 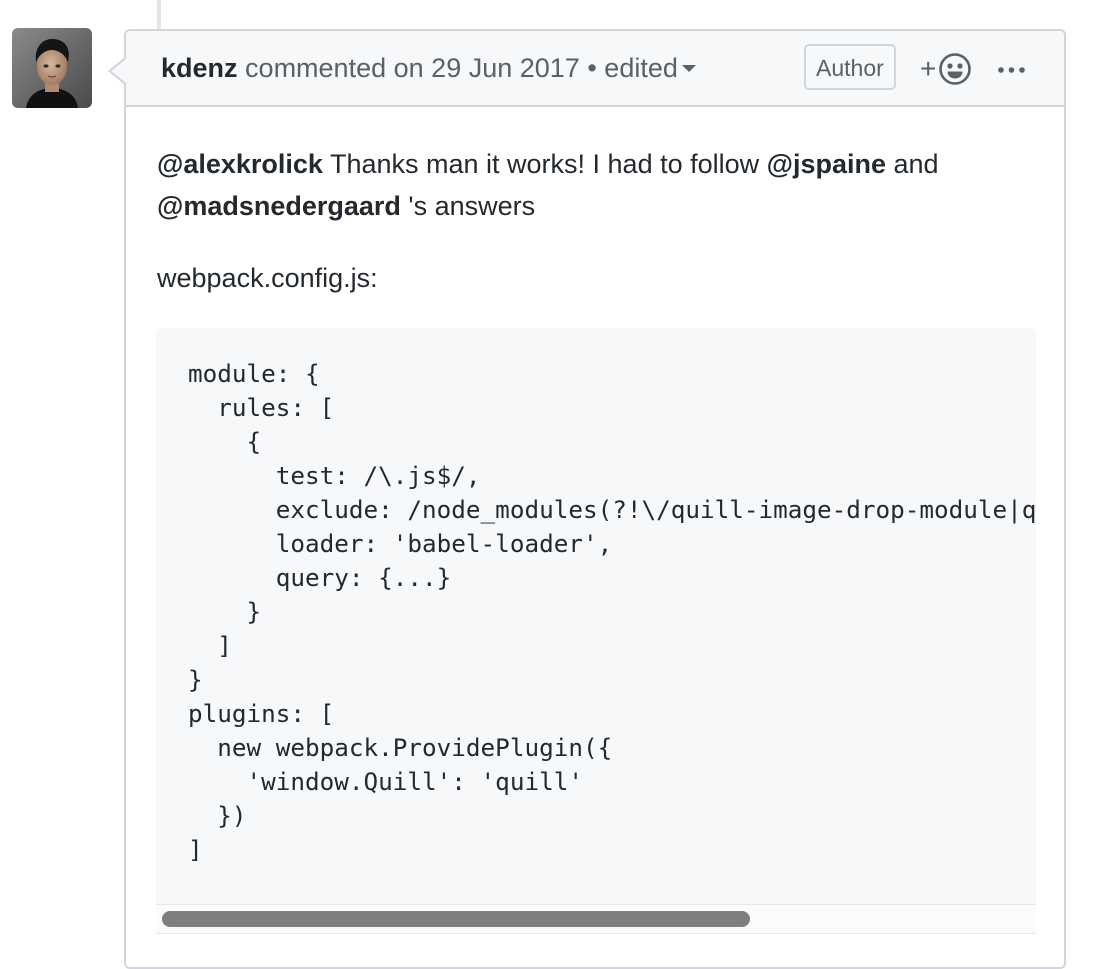 I want to click on comment-date-link: 29 Jun 2017, so click(x=505, y=68).